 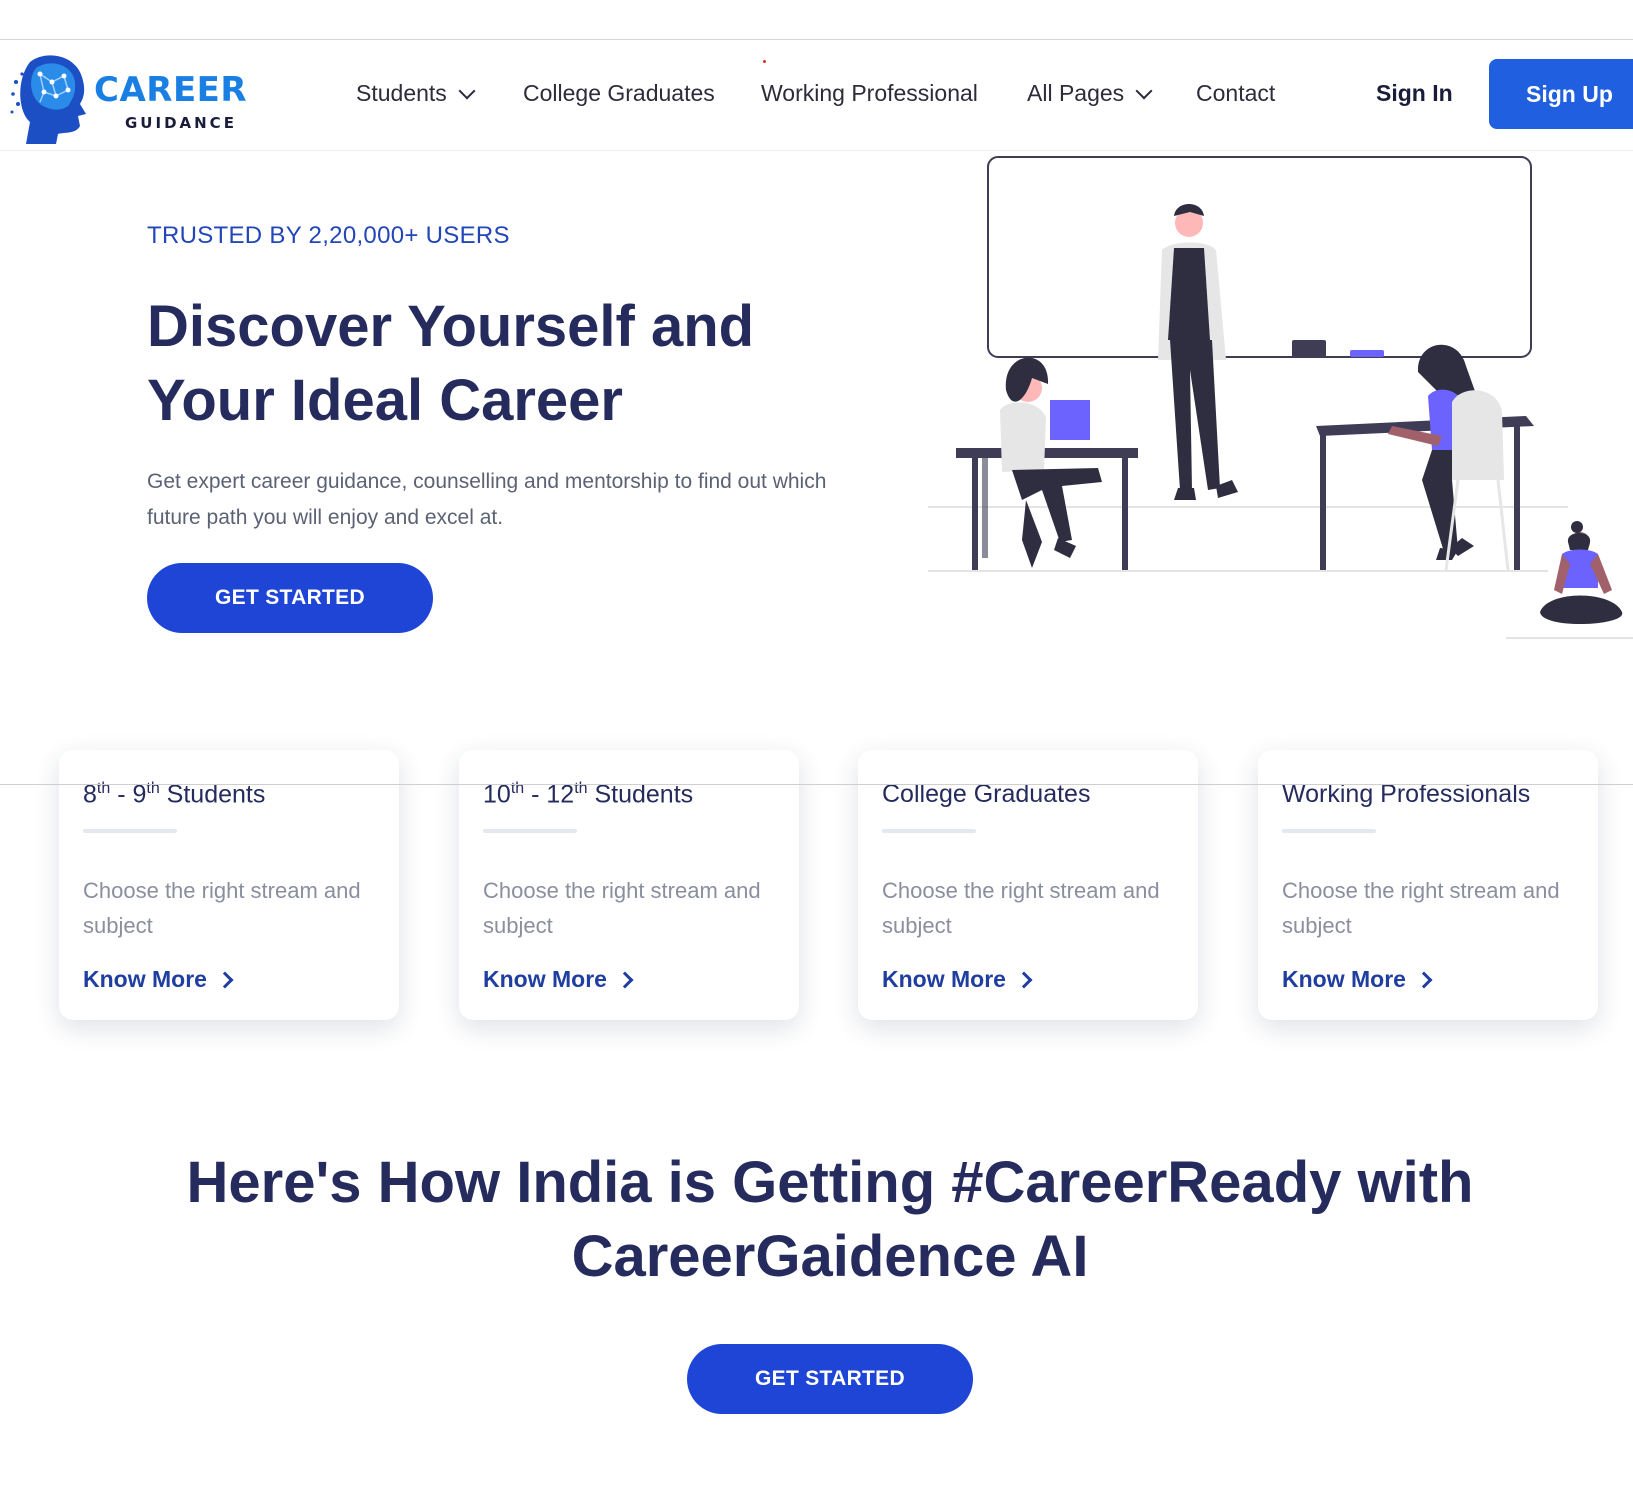 I want to click on nav-college-graduates: College Graduates, so click(x=619, y=93).